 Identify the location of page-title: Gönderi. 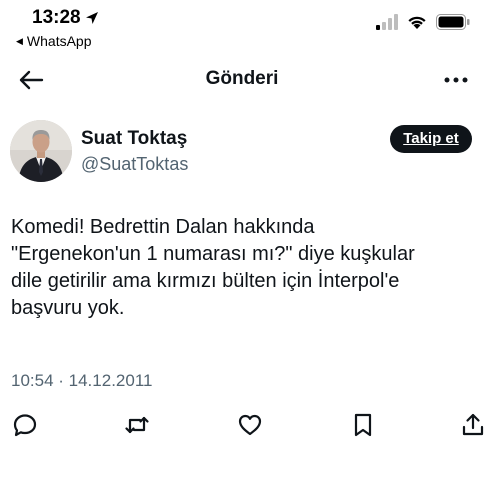
(242, 78).